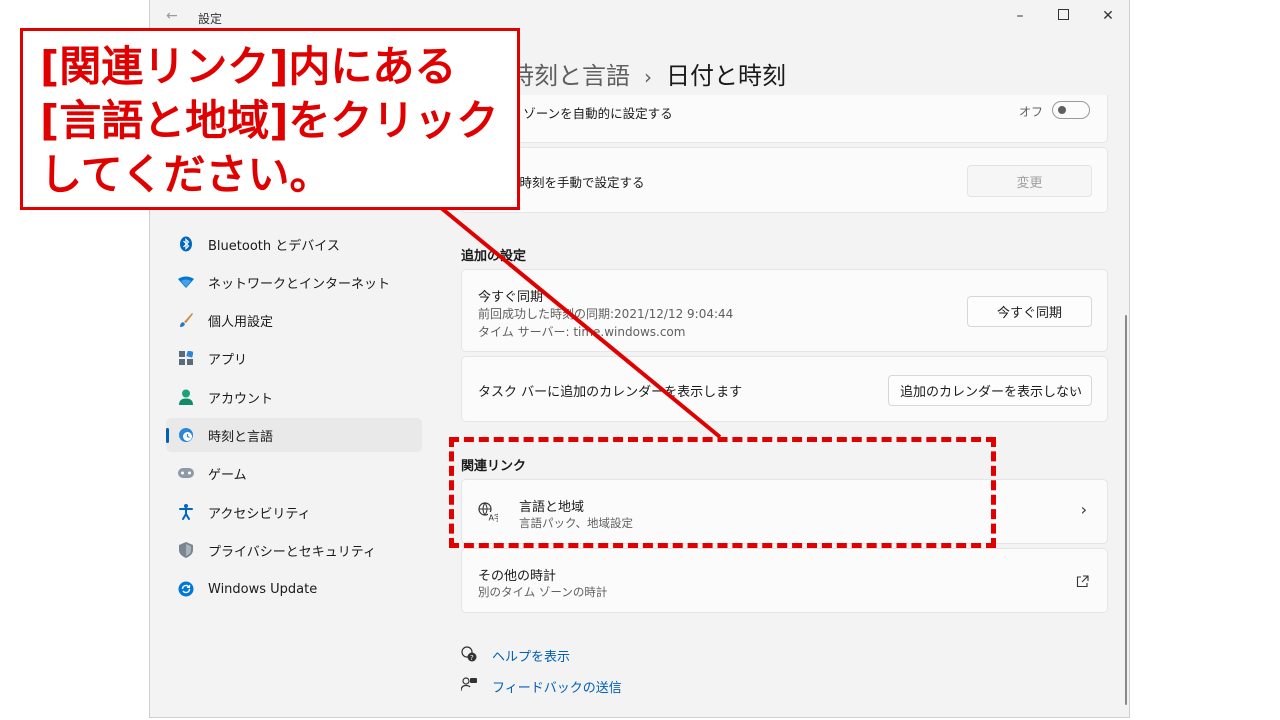 The width and height of the screenshot is (1280, 720). I want to click on instruction-callout: [関連リンク]内にある [言語と地域]をクリック してください。, so click(270, 119).